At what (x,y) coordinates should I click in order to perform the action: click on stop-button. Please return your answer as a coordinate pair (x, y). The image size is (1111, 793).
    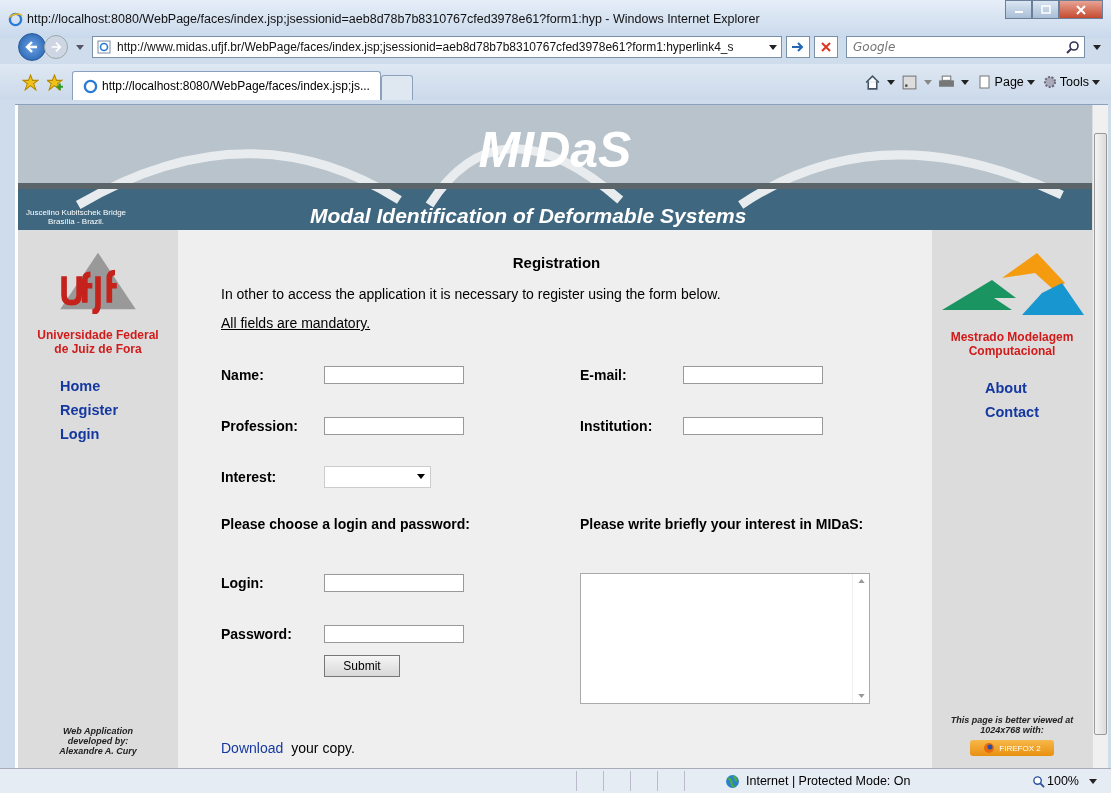
    Looking at the image, I should click on (826, 47).